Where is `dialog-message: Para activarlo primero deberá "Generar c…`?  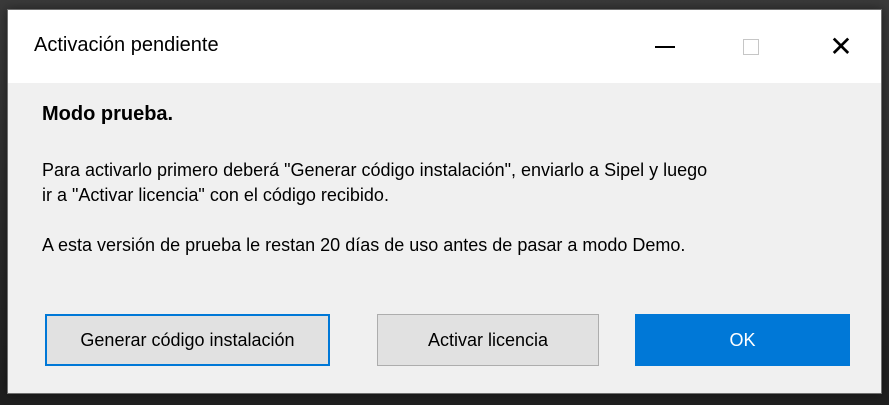 dialog-message: Para activarlo primero deberá "Generar c… is located at coordinates (375, 182).